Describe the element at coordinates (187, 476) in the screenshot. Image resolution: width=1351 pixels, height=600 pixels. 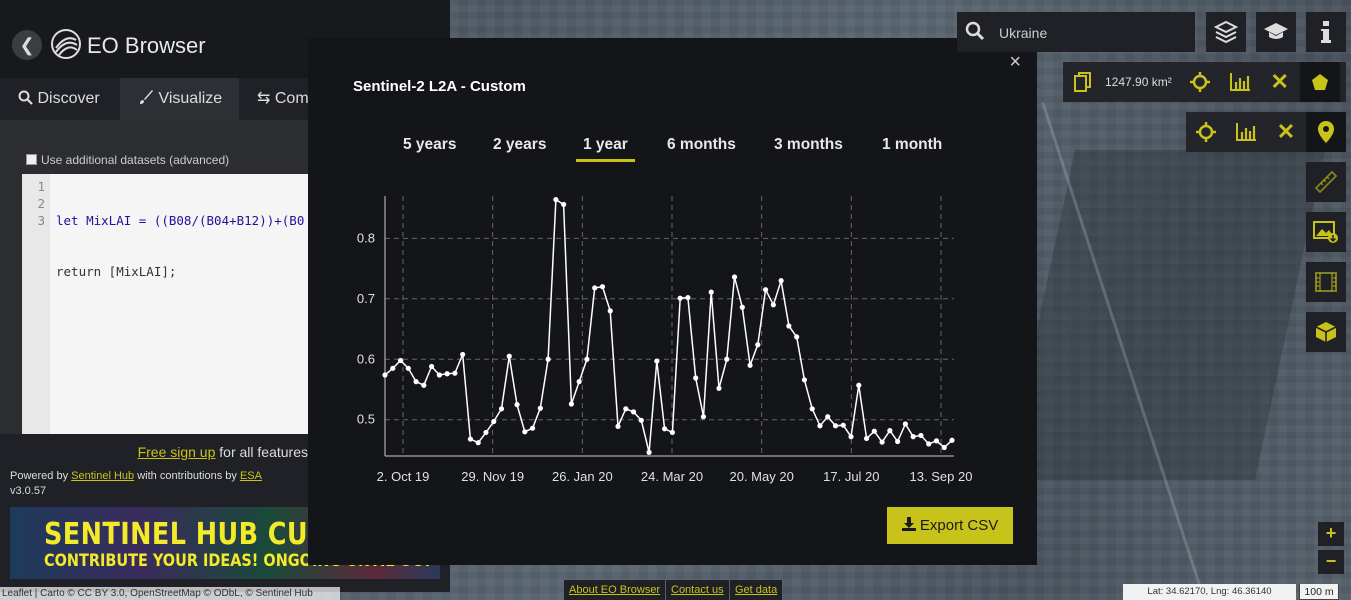
I see `powered-mid: with contributions by` at that location.